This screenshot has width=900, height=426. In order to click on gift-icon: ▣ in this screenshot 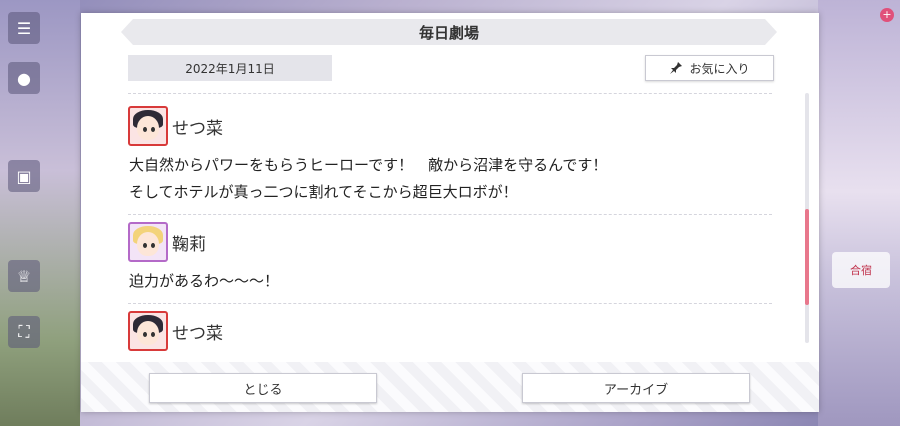, I will do `click(24, 176)`.